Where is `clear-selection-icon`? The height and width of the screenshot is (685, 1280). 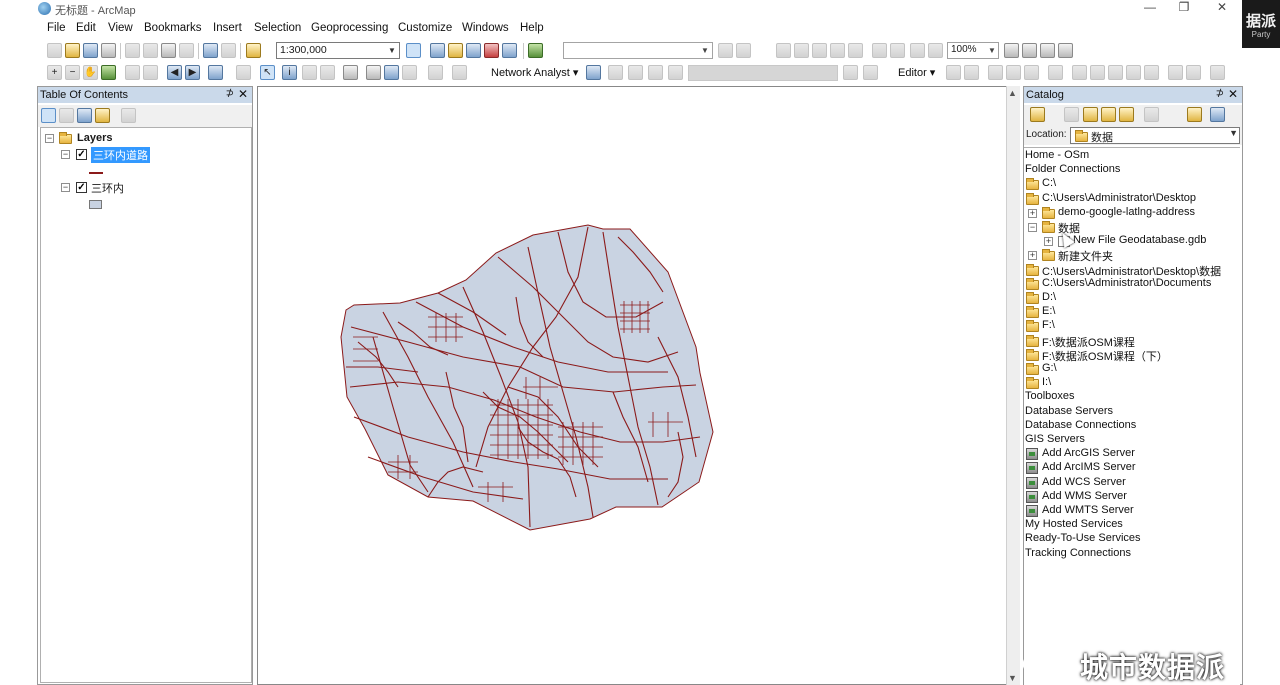
clear-selection-icon is located at coordinates (243, 72).